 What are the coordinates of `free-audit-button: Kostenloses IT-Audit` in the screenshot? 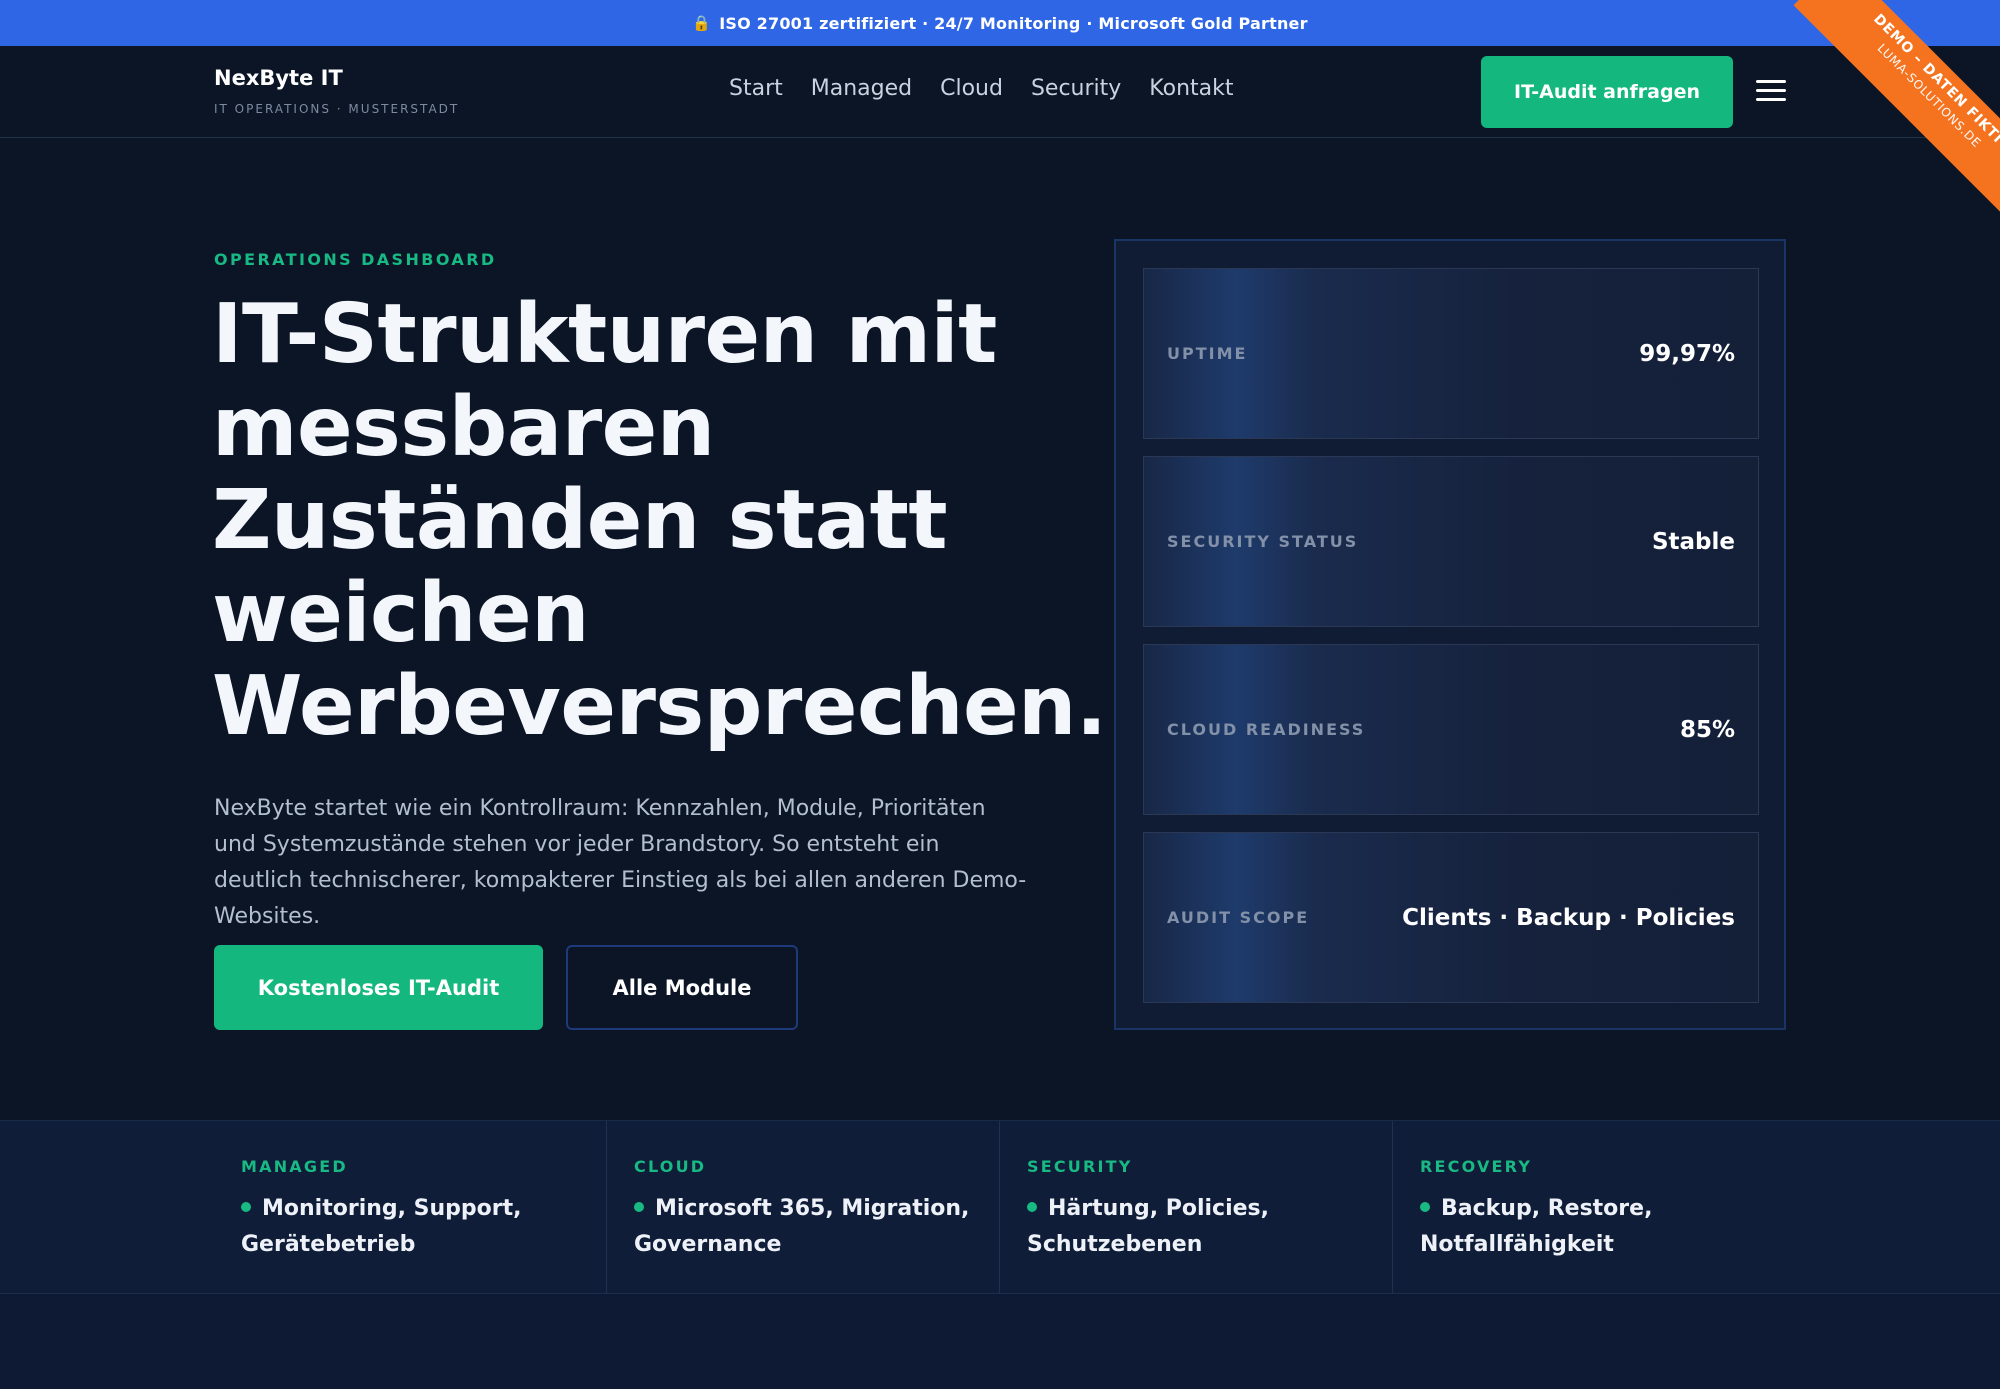 It's located at (378, 987).